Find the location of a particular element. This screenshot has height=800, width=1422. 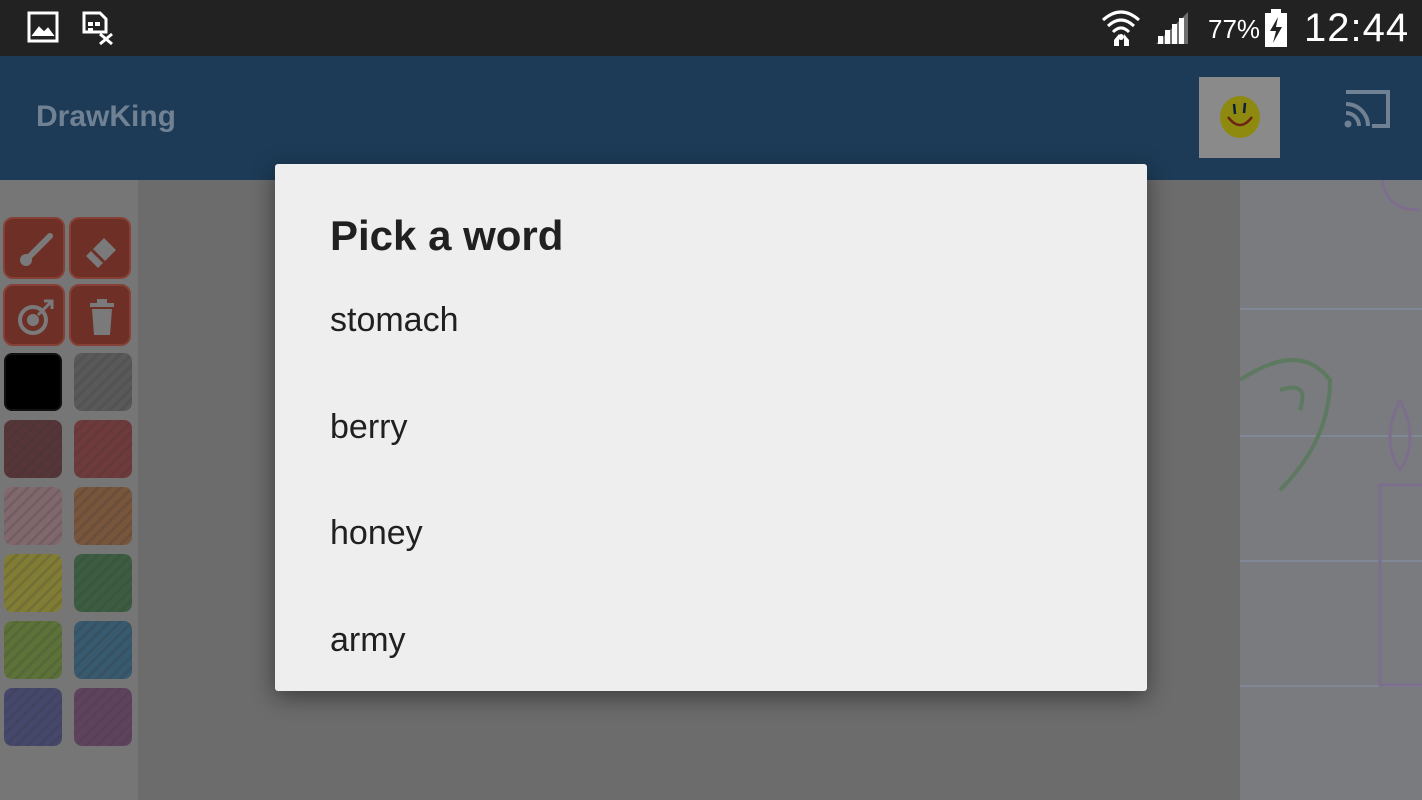

battery-percent: 77% is located at coordinates (1234, 29).